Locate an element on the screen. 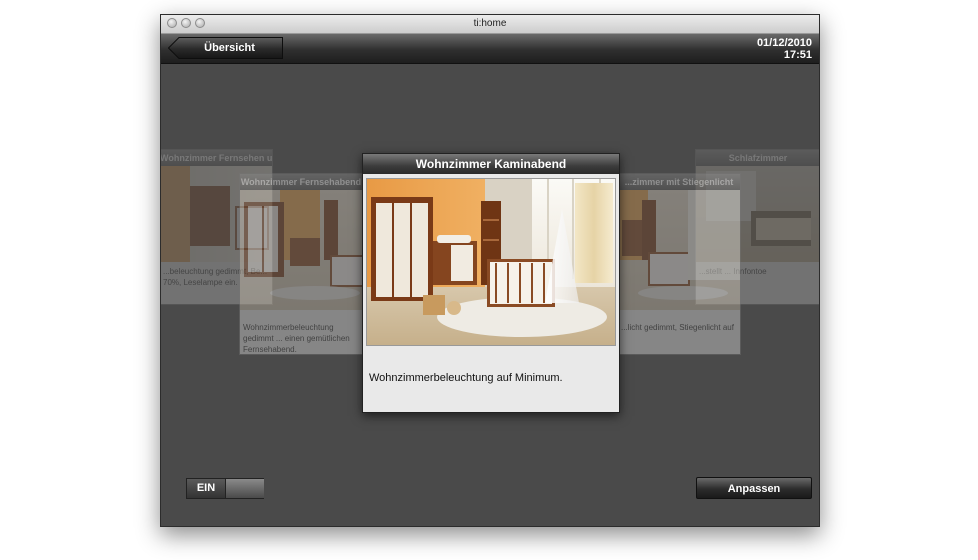 This screenshot has height=560, width=978. back-button-label: Übersicht is located at coordinates (229, 48).